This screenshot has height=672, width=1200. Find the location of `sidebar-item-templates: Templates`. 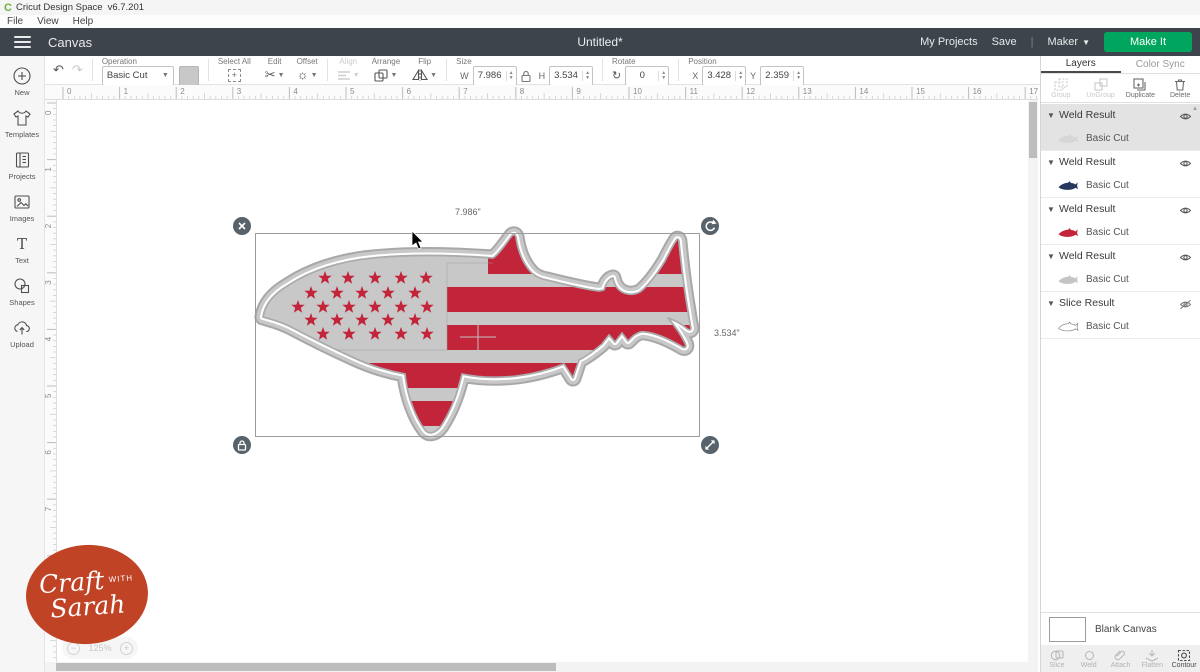

sidebar-item-templates: Templates is located at coordinates (22, 123).